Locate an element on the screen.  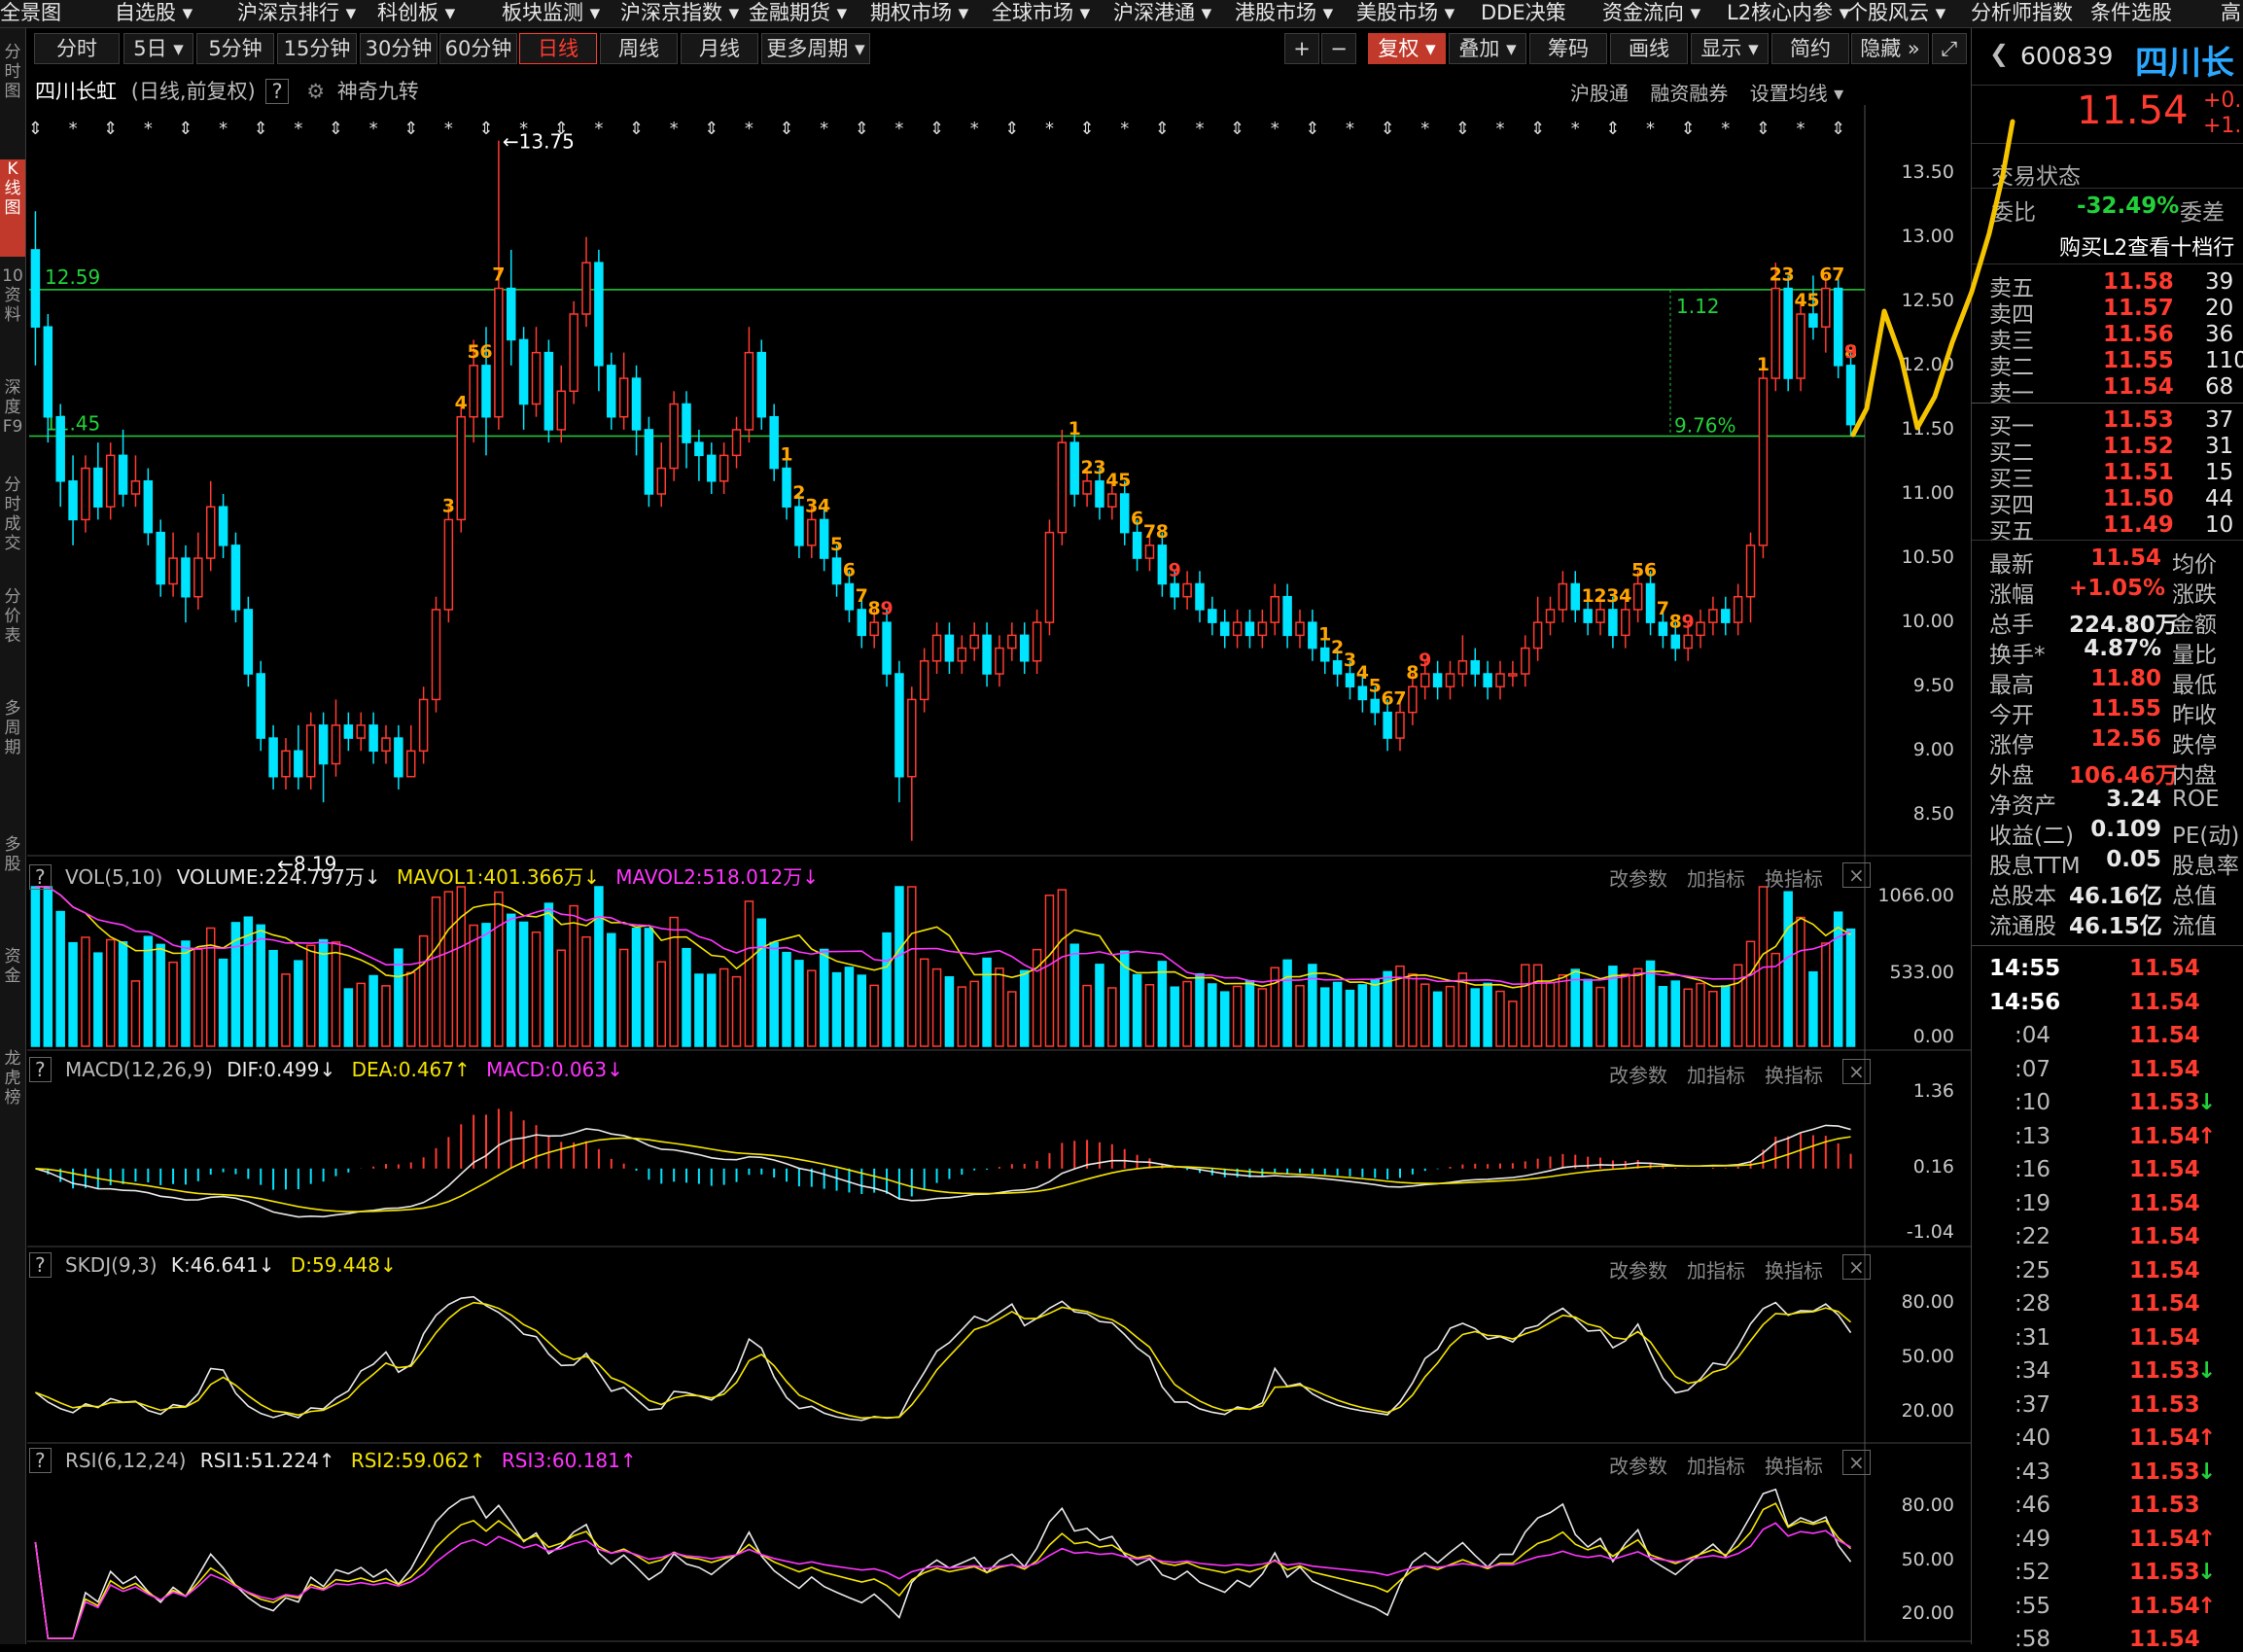
help-button: ? is located at coordinates (277, 91).